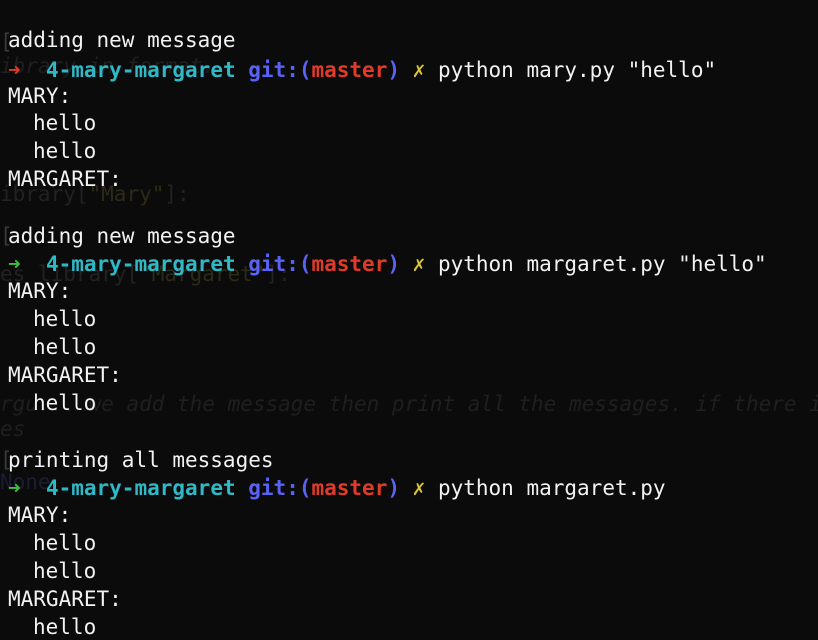  Describe the element at coordinates (551, 488) in the screenshot. I see `command-text: python margaret.py` at that location.